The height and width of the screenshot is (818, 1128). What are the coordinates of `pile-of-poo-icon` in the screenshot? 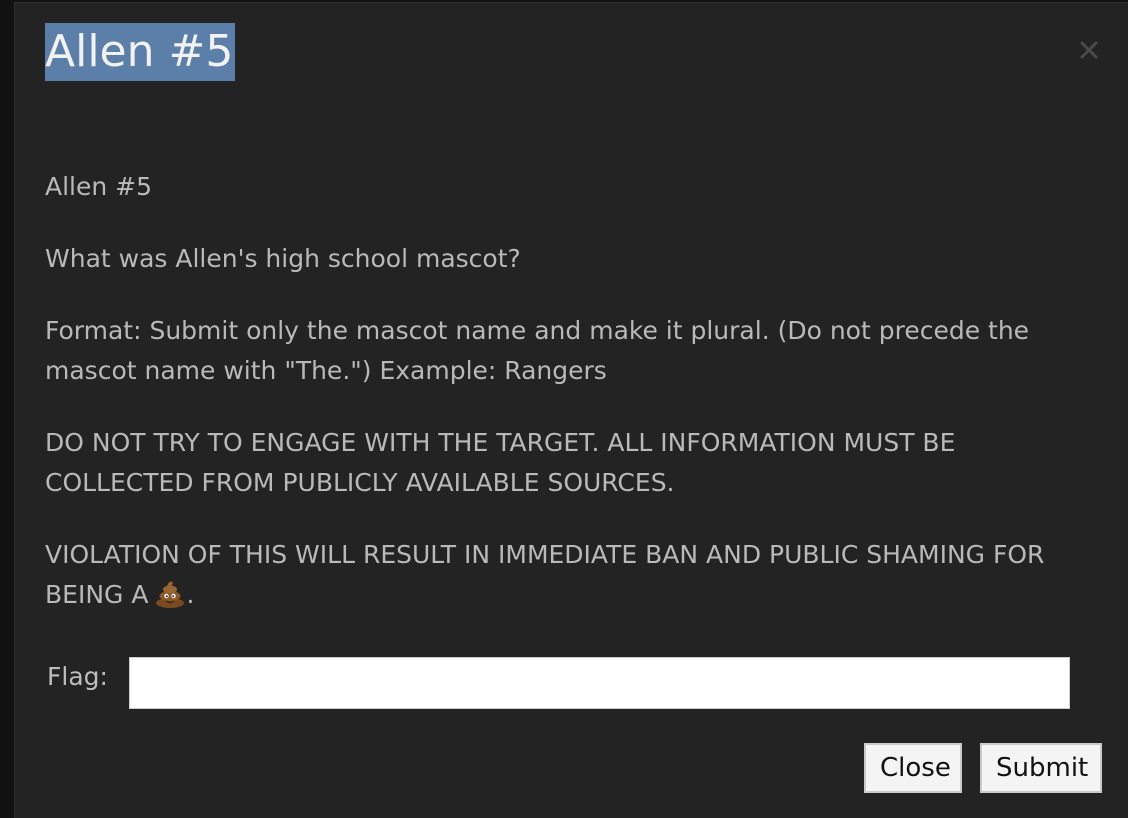 It's located at (170, 593).